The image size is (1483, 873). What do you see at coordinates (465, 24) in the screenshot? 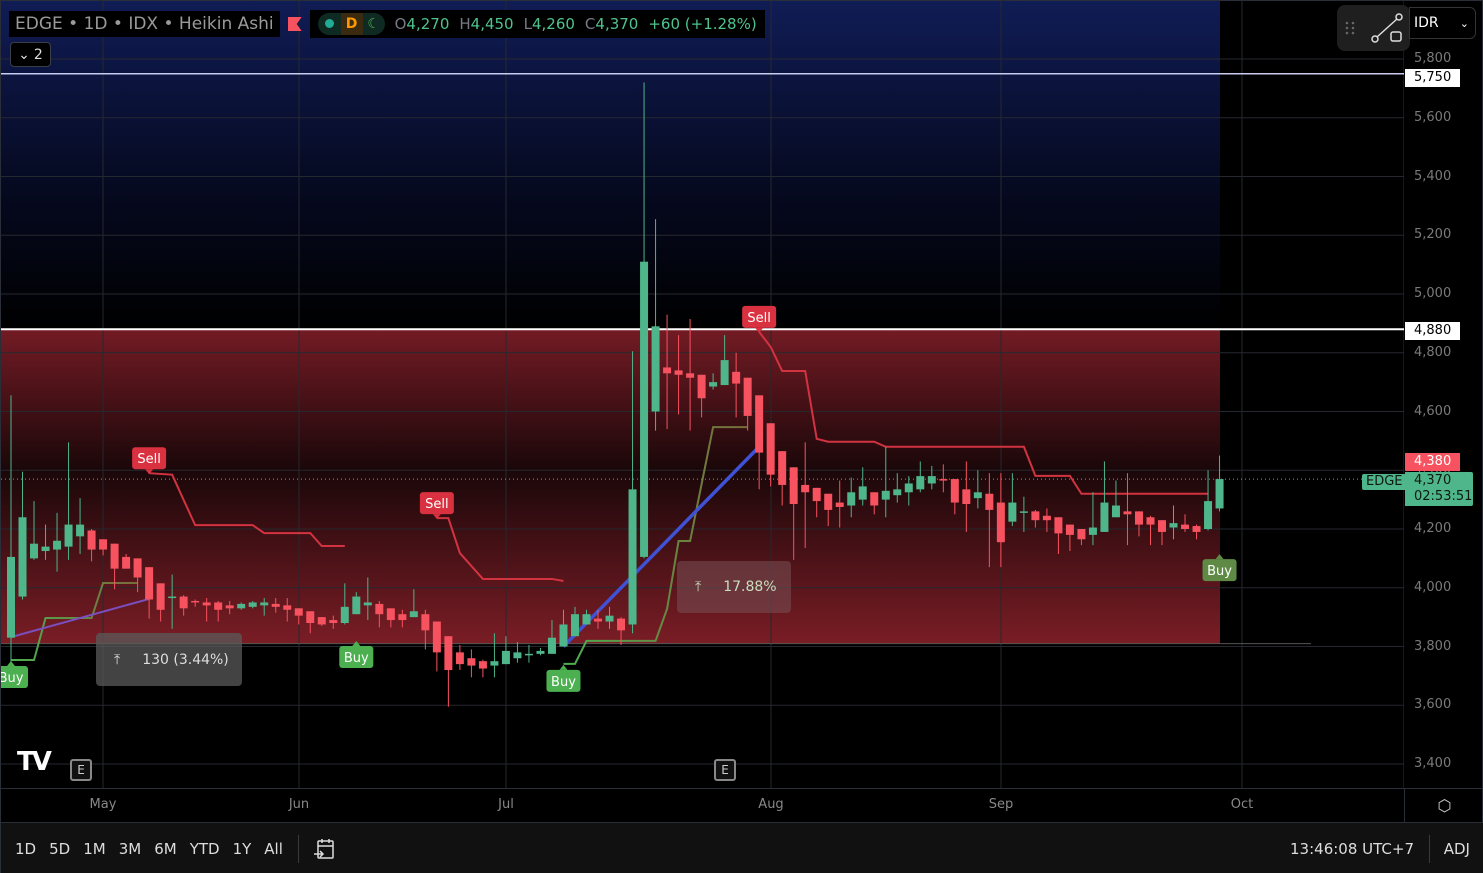
I see `high-label: H` at bounding box center [465, 24].